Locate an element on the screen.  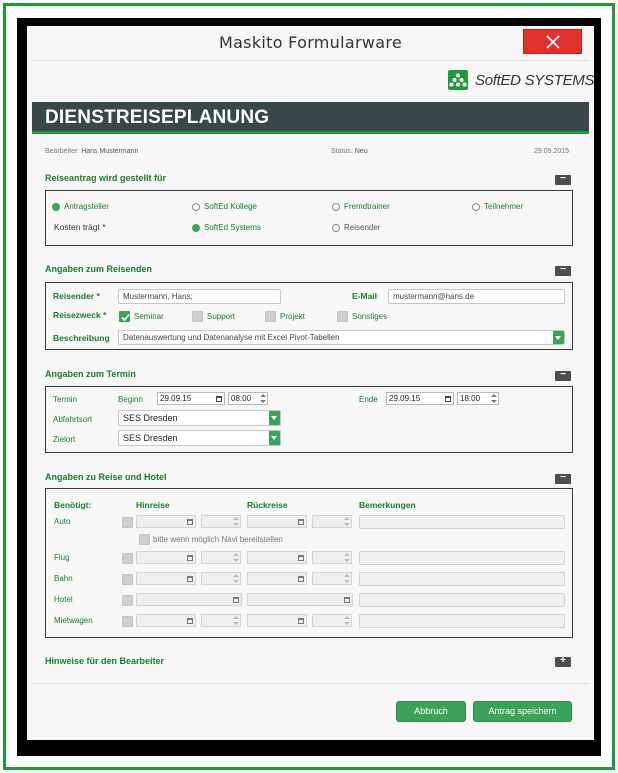
checkbox-hotel is located at coordinates (127, 600).